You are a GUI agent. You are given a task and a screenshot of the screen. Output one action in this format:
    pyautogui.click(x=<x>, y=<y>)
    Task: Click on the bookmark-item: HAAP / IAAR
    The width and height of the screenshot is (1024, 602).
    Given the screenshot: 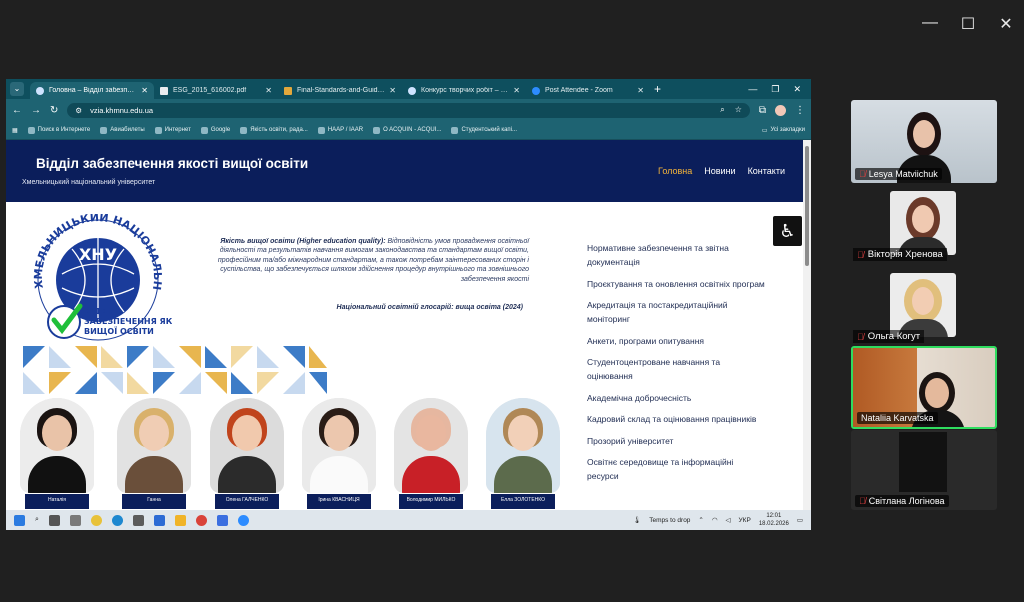 What is the action you would take?
    pyautogui.click(x=340, y=130)
    